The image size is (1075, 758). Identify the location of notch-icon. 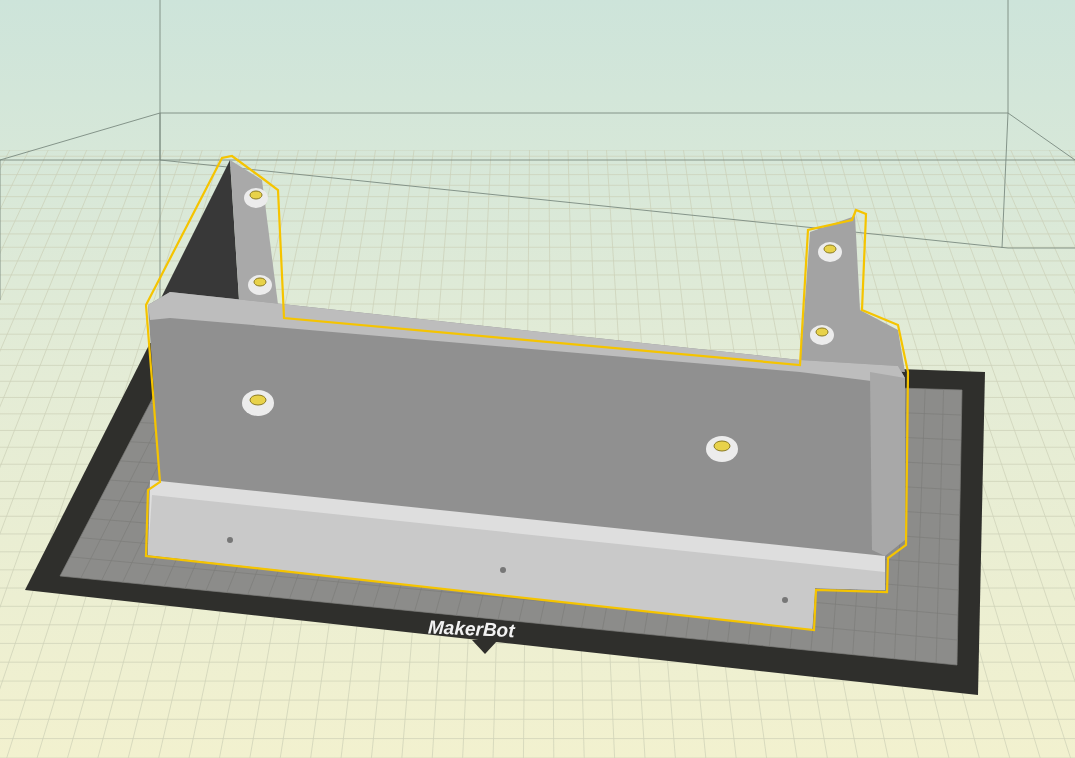
(485, 647).